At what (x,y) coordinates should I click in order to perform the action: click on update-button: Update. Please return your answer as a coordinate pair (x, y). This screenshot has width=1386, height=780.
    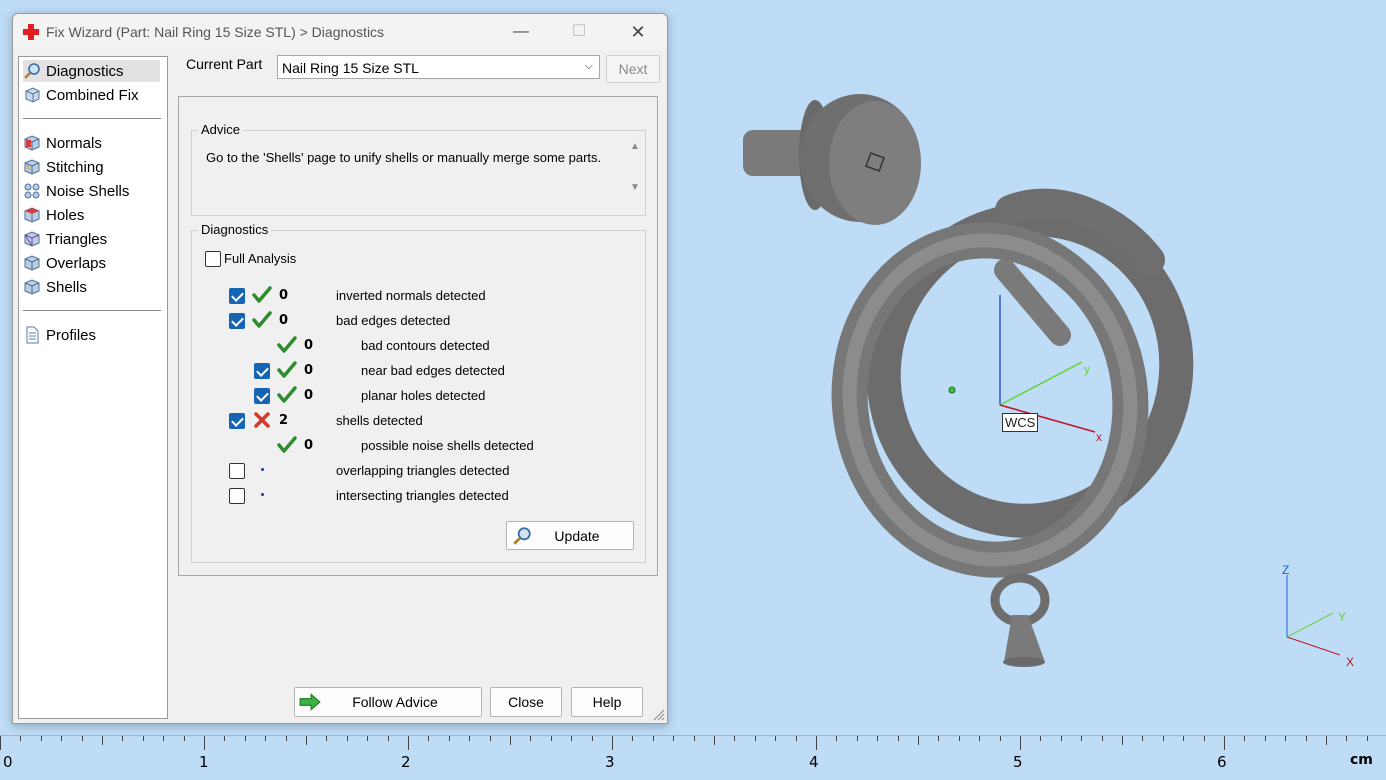
    Looking at the image, I should click on (570, 535).